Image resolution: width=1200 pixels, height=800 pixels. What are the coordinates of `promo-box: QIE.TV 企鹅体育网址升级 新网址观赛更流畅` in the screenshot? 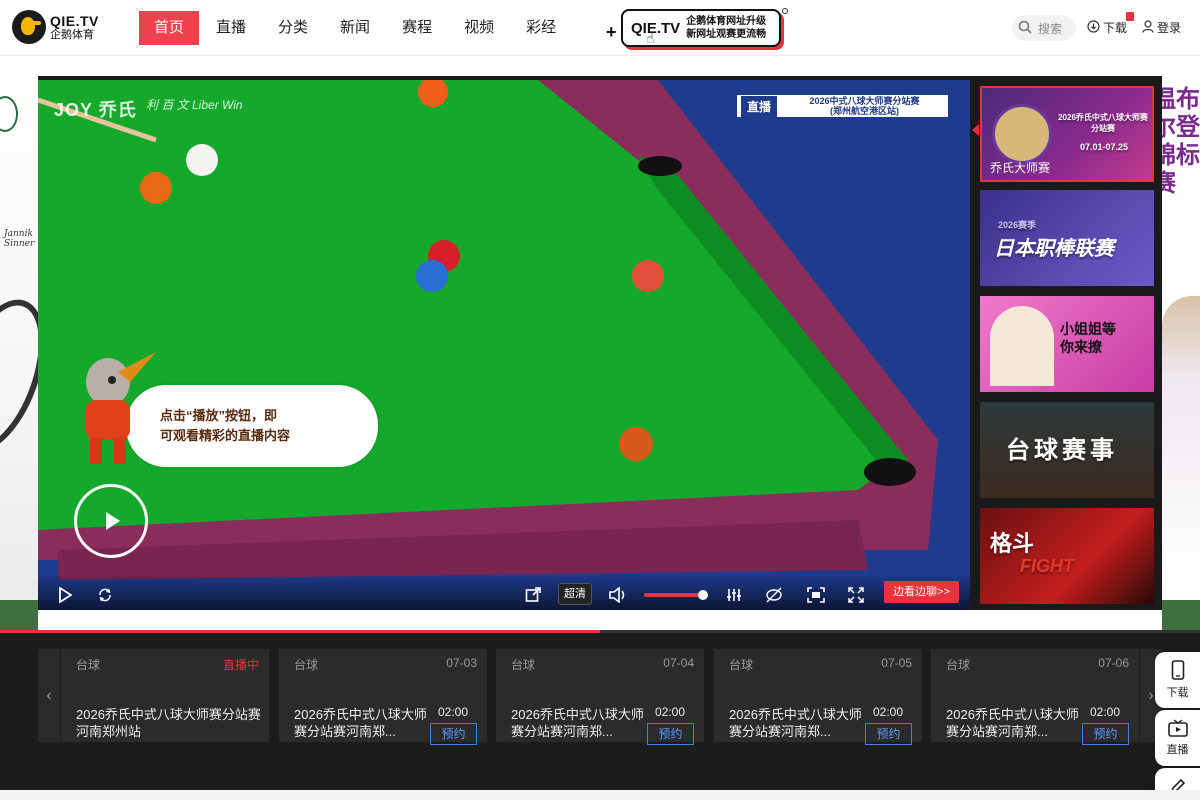 It's located at (701, 28).